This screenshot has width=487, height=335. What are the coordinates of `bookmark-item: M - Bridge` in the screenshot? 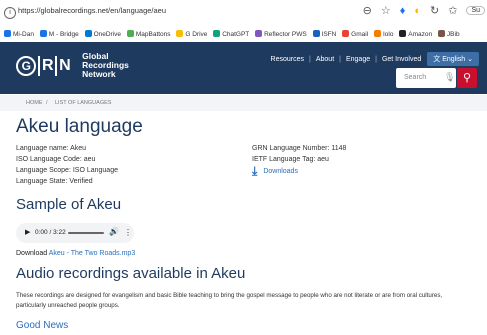 It's located at (59, 34).